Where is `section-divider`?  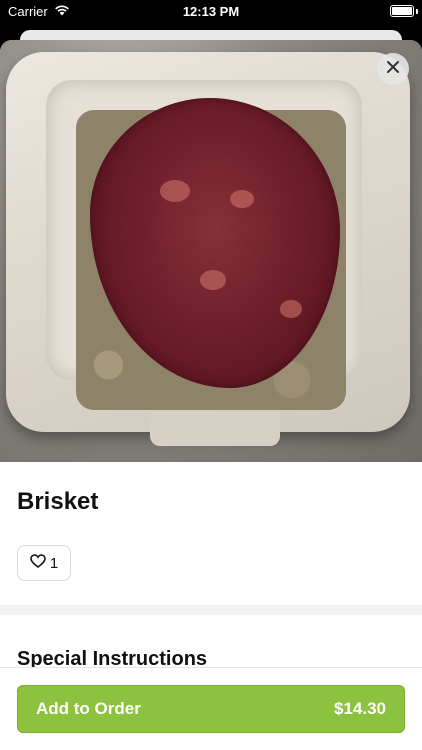
section-divider is located at coordinates (211, 610).